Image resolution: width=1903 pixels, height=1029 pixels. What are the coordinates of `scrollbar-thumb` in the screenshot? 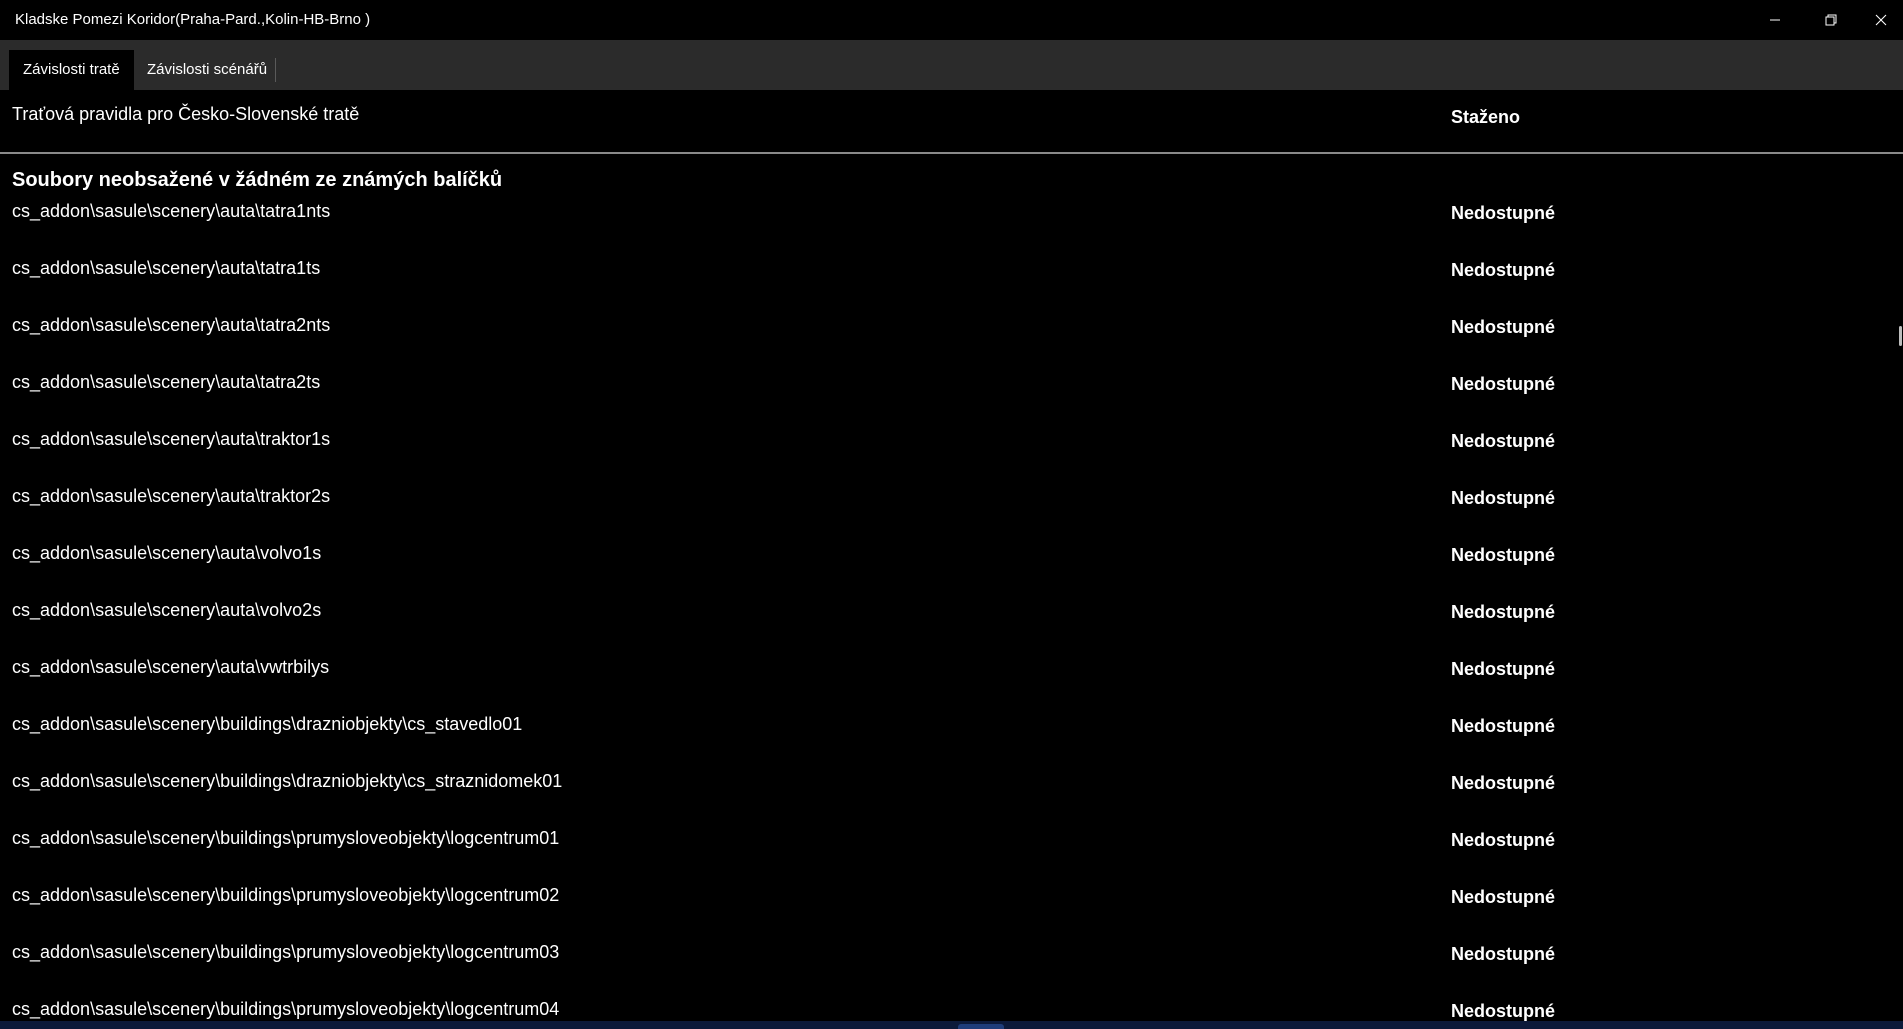 It's located at (1900, 336).